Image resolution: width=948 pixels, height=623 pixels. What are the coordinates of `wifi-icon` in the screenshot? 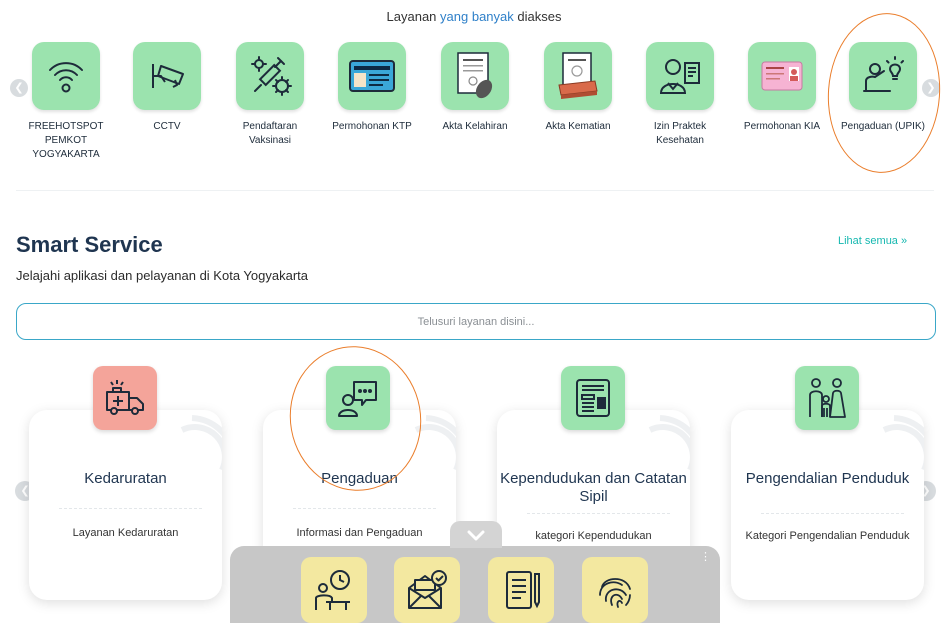 It's located at (66, 76).